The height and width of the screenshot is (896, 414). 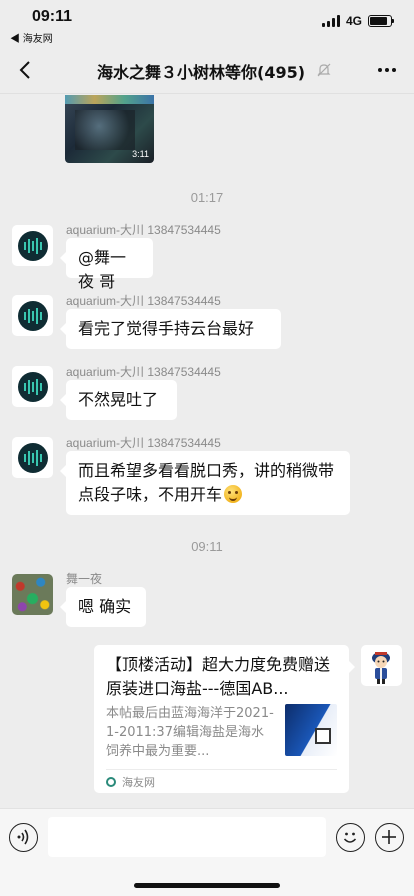 I want to click on back-button, so click(x=26, y=70).